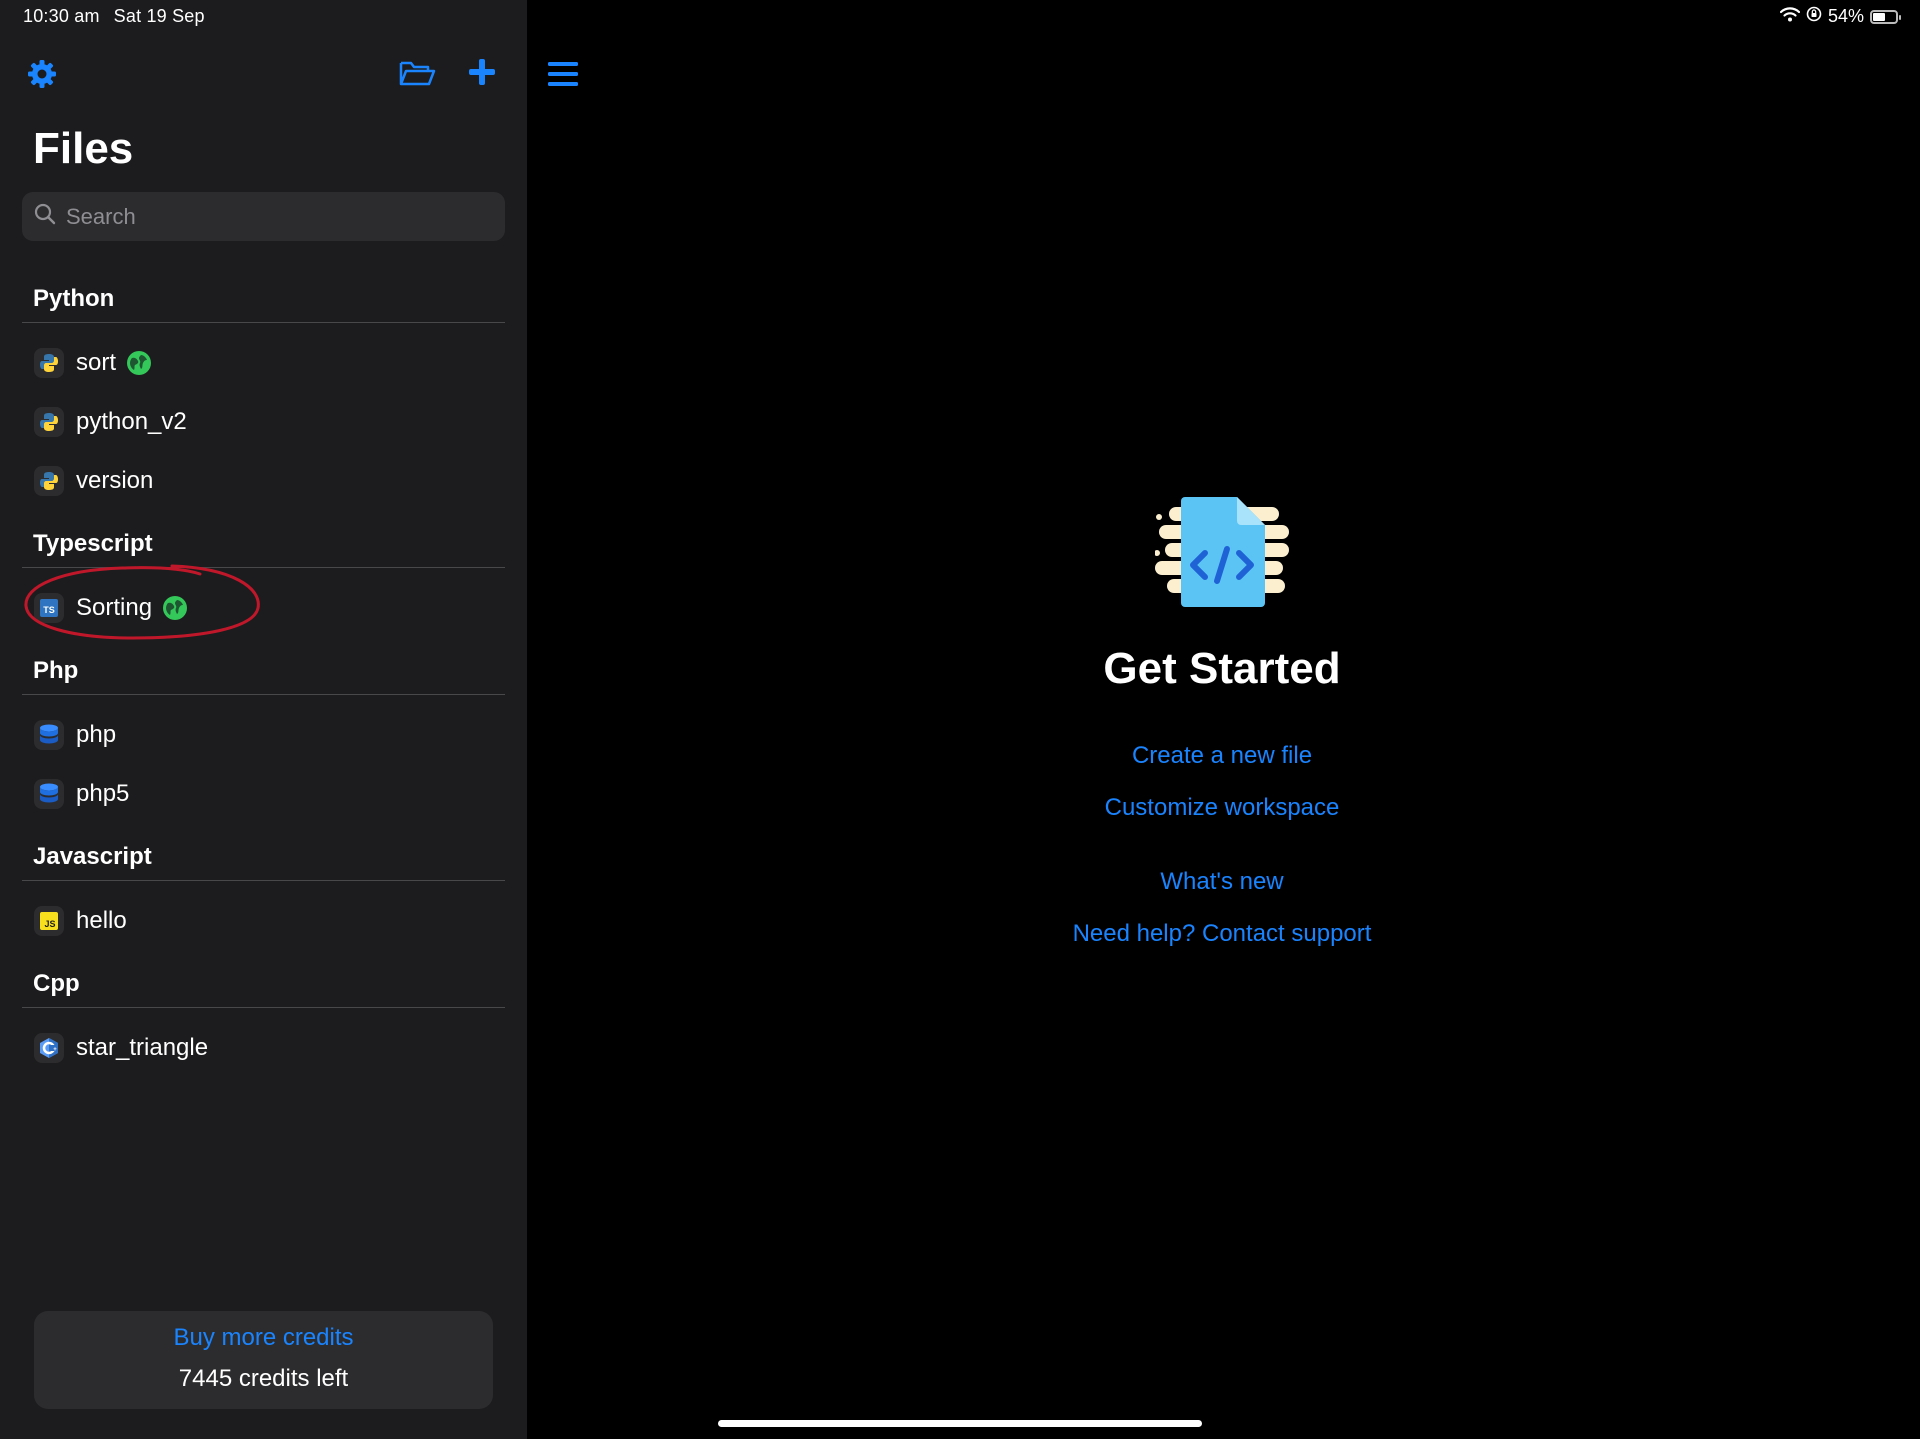  I want to click on status-bar-left: 10:30 am Sat 19 Sep, so click(114, 16).